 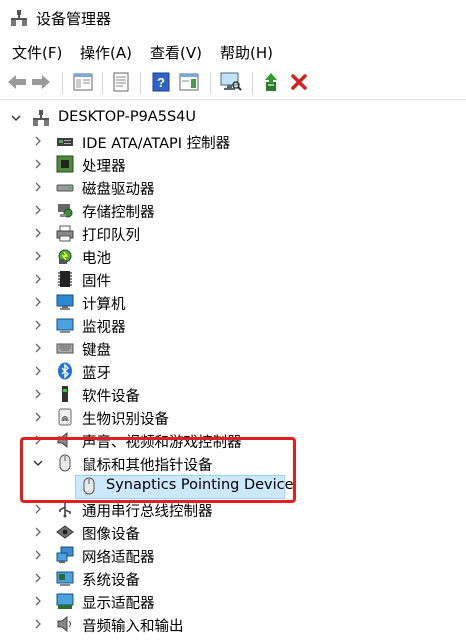 I want to click on system-device-icon, so click(x=65, y=578).